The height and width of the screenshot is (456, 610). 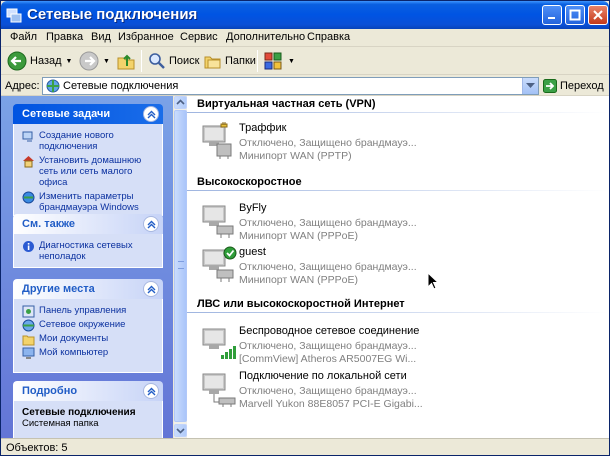 What do you see at coordinates (398, 112) in the screenshot?
I see `group-divider` at bounding box center [398, 112].